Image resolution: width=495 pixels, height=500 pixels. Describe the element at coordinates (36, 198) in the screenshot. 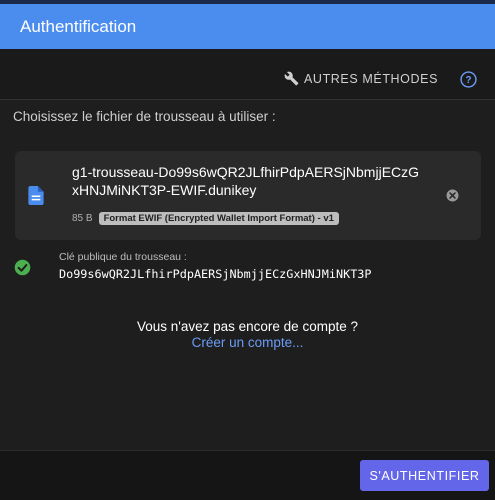

I see `file-document-icon` at that location.